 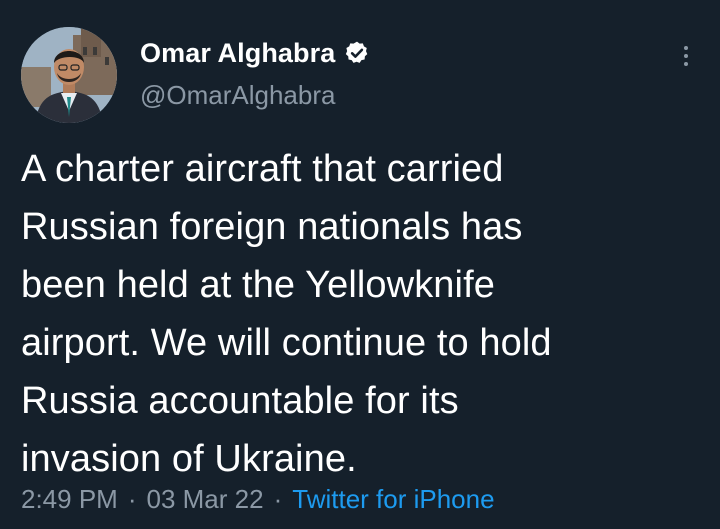 What do you see at coordinates (205, 499) in the screenshot?
I see `tweet-date: 03 Mar 22` at bounding box center [205, 499].